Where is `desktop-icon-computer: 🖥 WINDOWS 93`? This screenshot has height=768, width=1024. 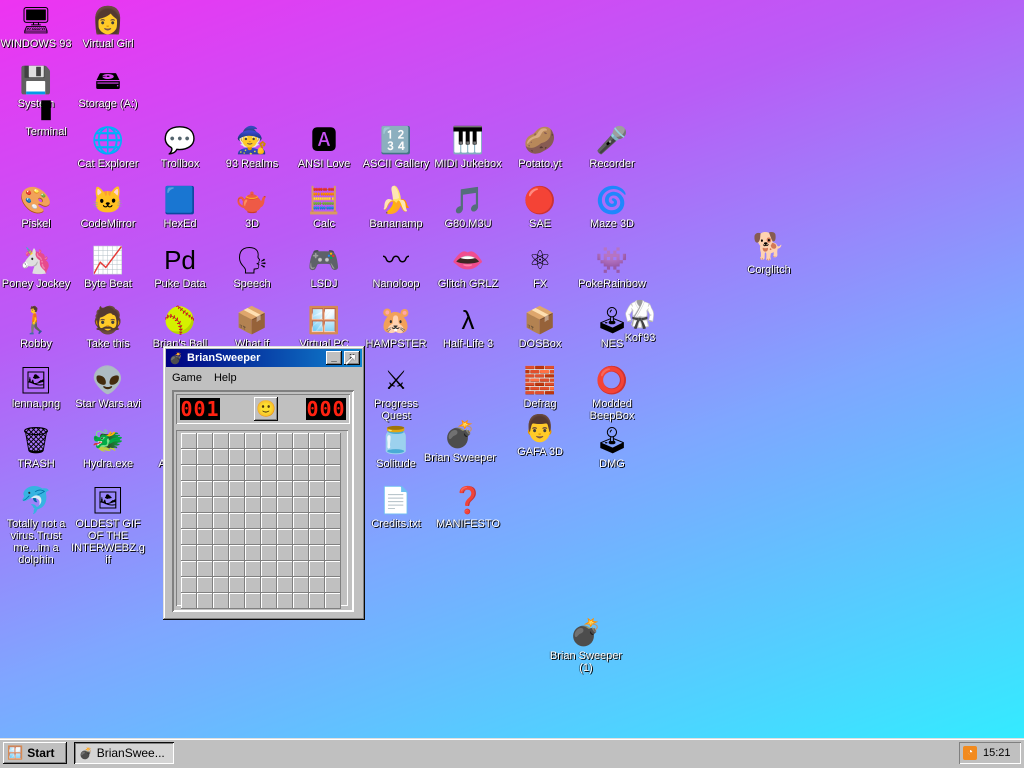
desktop-icon-computer: 🖥 WINDOWS 93 is located at coordinates (37, 25).